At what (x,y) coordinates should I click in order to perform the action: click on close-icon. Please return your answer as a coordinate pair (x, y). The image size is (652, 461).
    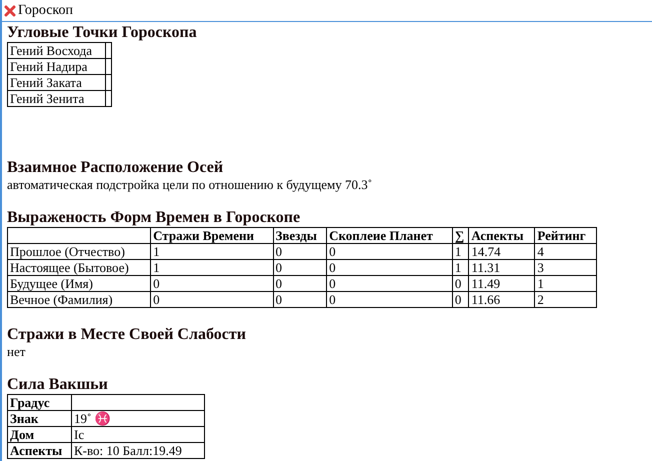
    Looking at the image, I should click on (10, 10).